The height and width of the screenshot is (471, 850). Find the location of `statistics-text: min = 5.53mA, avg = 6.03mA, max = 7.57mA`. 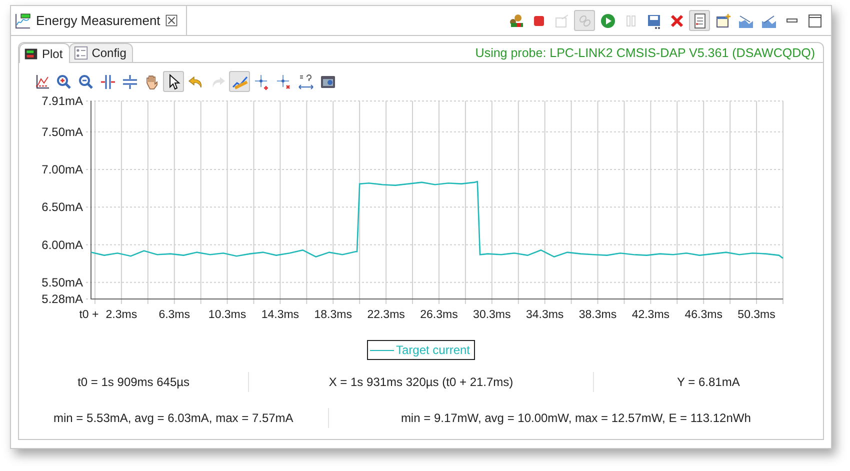

statistics-text: min = 5.53mA, avg = 6.03mA, max = 7.57mA is located at coordinates (173, 418).